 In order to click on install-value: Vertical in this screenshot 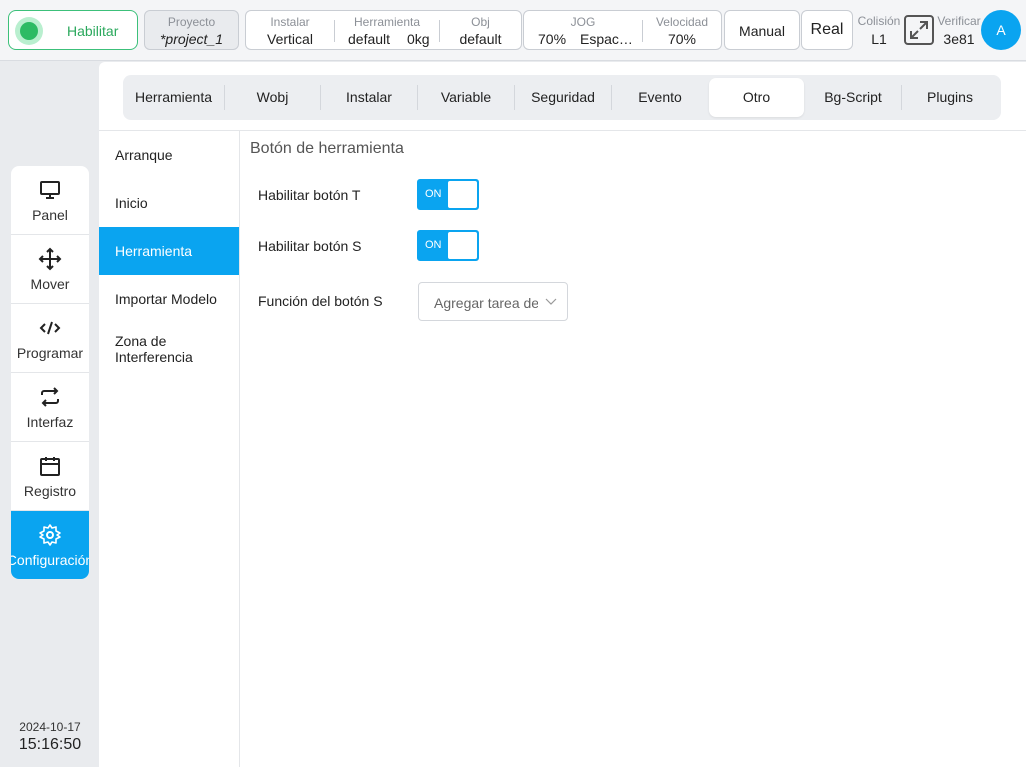, I will do `click(290, 39)`.